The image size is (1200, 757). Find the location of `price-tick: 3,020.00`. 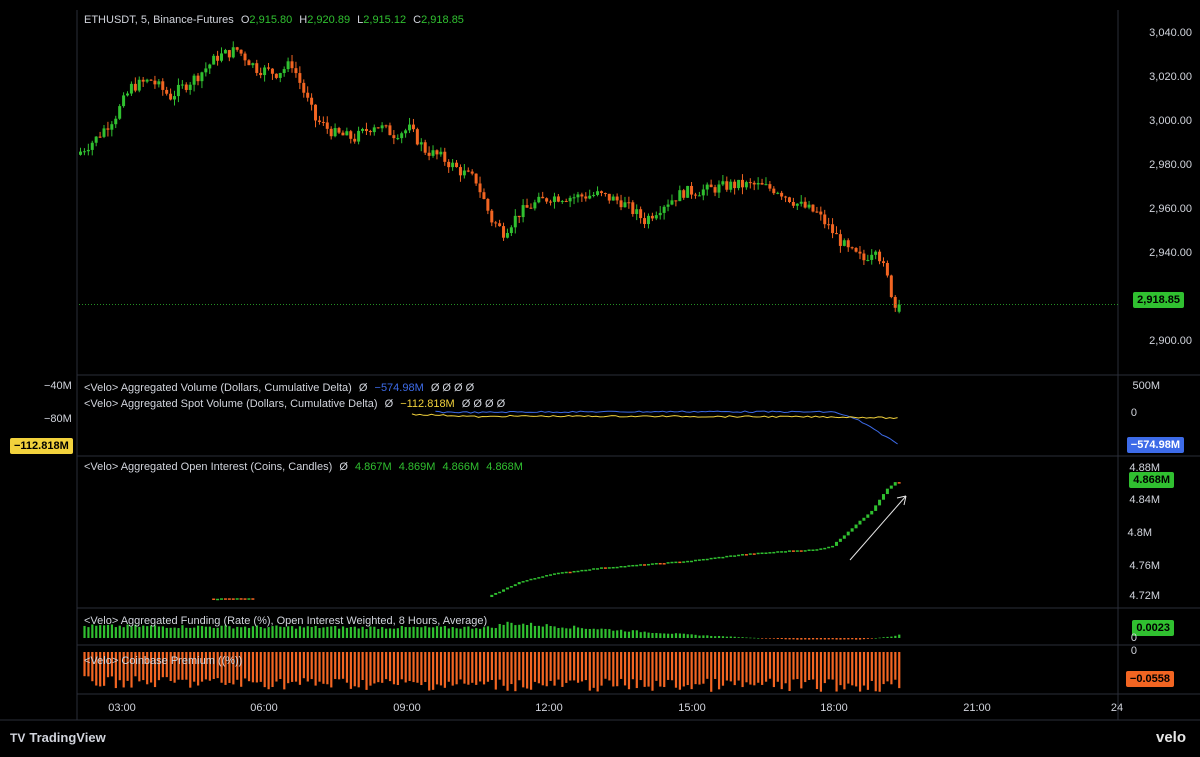

price-tick: 3,020.00 is located at coordinates (1170, 77).